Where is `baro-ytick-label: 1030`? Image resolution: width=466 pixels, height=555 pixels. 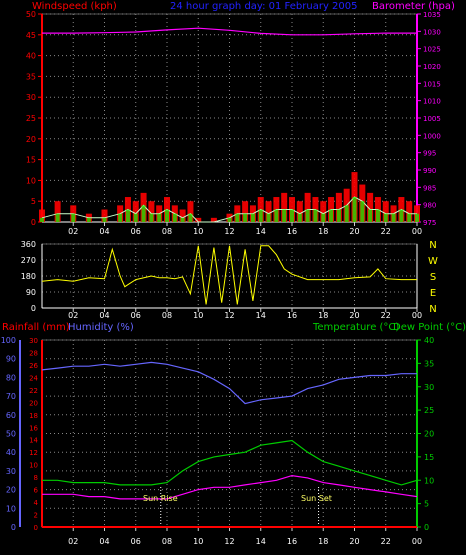
baro-ytick-label: 1030 is located at coordinates (432, 32).